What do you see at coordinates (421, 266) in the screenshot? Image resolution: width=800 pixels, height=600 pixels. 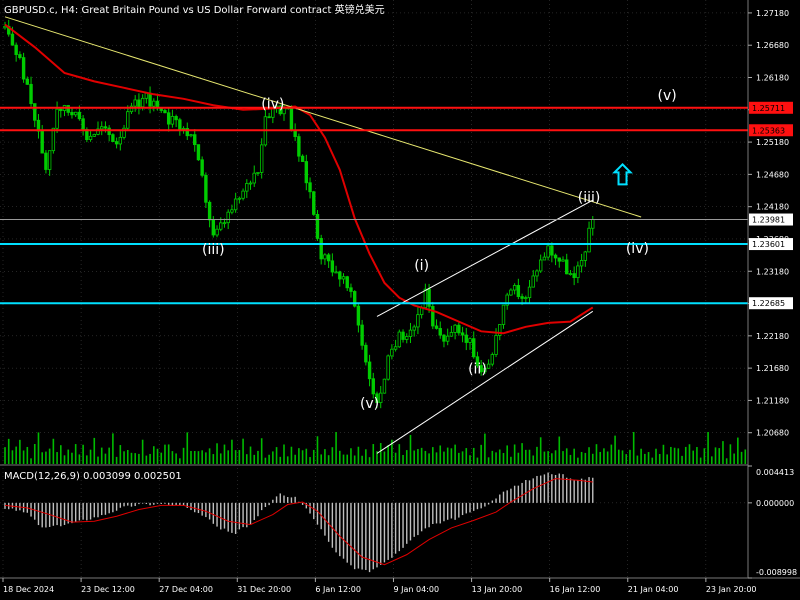 I see `wave-label: (i)` at bounding box center [421, 266].